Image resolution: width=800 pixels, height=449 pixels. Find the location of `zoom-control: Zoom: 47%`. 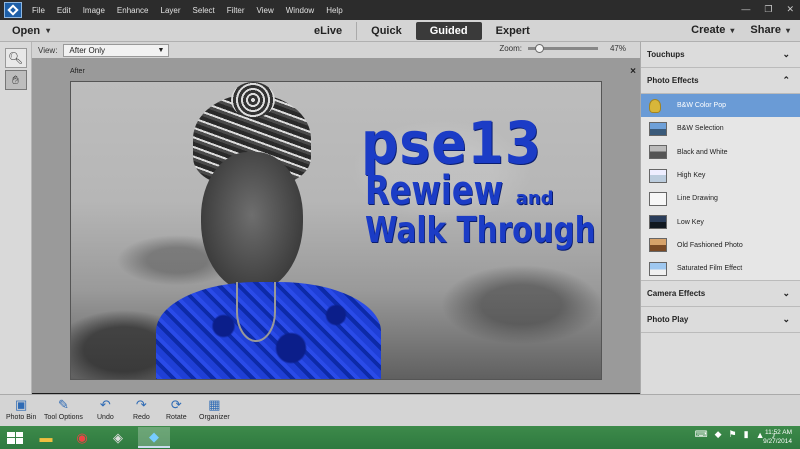

zoom-control: Zoom: 47% is located at coordinates (559, 48).